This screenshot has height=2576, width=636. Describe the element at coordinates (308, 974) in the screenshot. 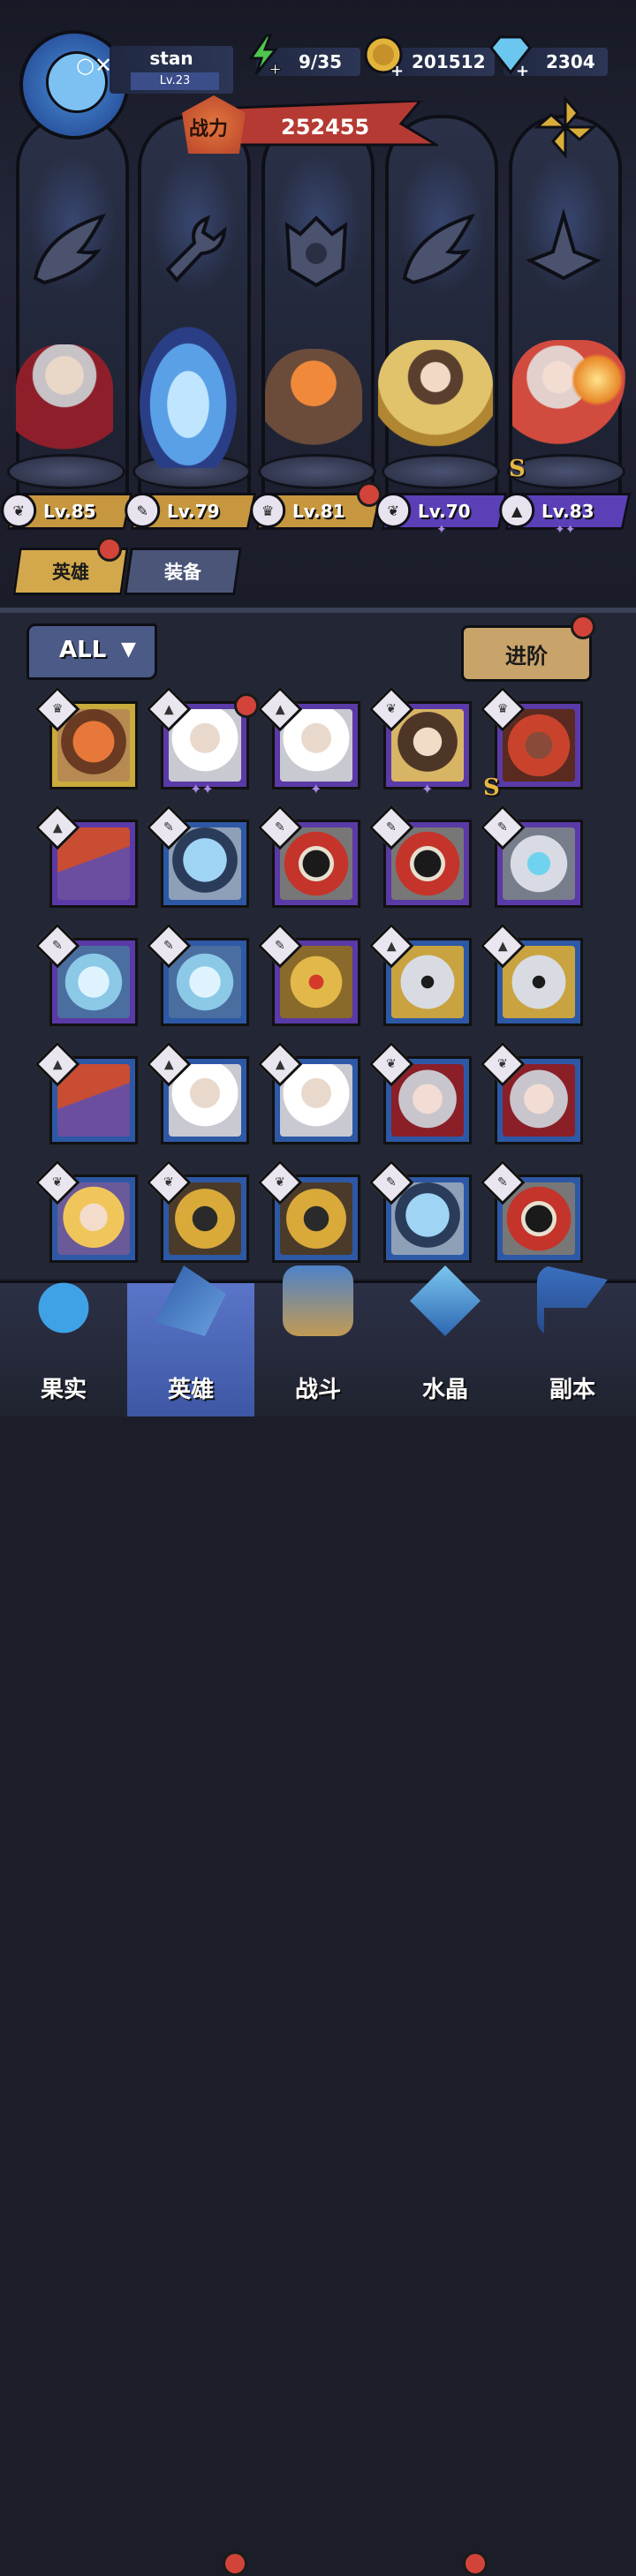

I see `roster-hero-gold-golem: ✎` at that location.